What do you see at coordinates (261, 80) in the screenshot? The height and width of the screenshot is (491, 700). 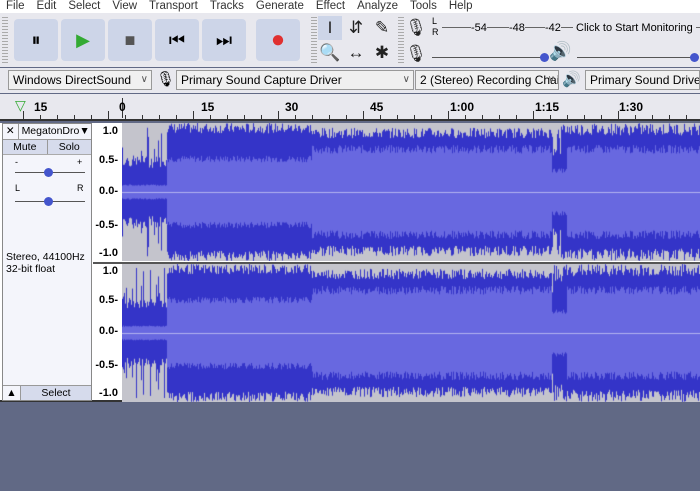 I see `recording-device-value: Primary Sound Capture Driver` at bounding box center [261, 80].